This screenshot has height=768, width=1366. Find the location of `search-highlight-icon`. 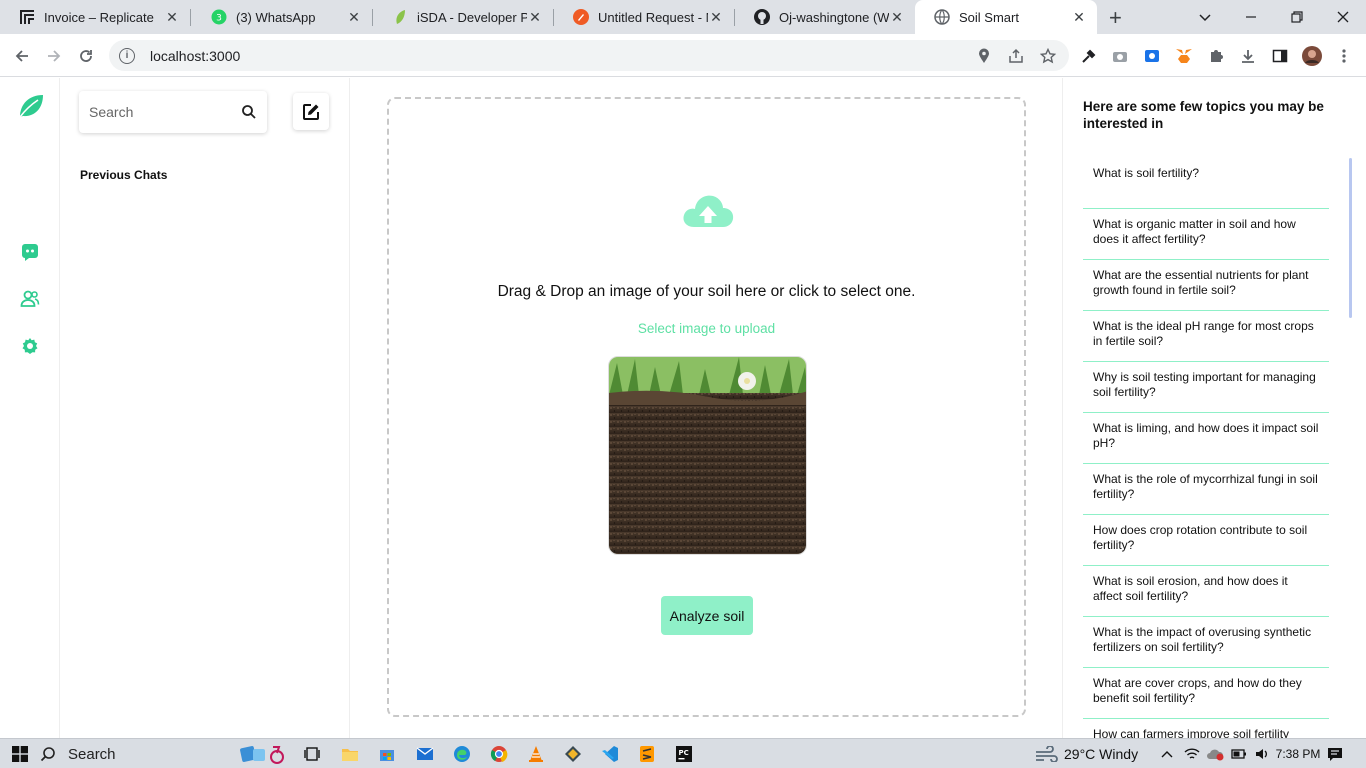

search-highlight-icon is located at coordinates (263, 754).